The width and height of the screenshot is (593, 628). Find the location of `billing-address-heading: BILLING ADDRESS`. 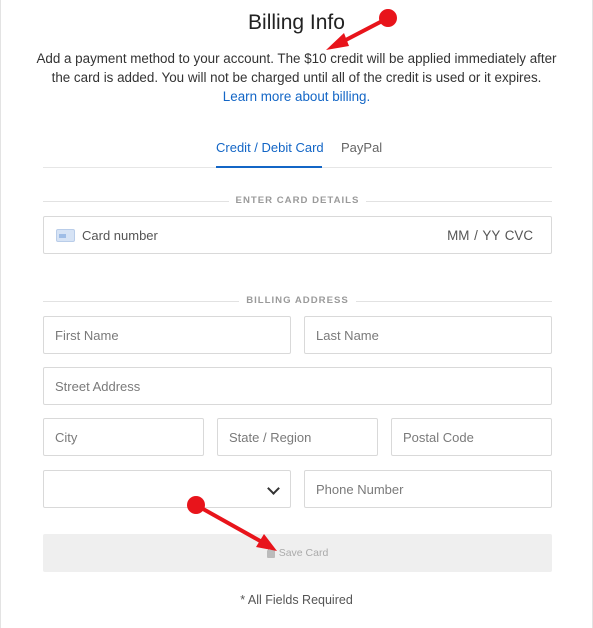

billing-address-heading: BILLING ADDRESS is located at coordinates (297, 301).